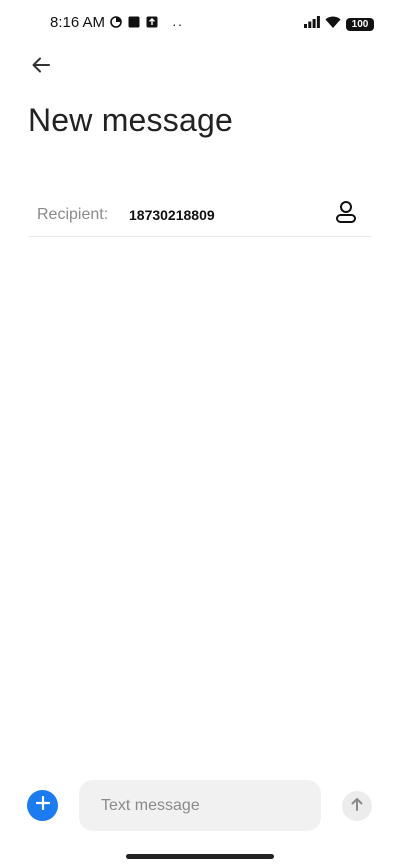 This screenshot has width=400, height=866. Describe the element at coordinates (178, 24) in the screenshot. I see `status-more-dots: ··` at that location.